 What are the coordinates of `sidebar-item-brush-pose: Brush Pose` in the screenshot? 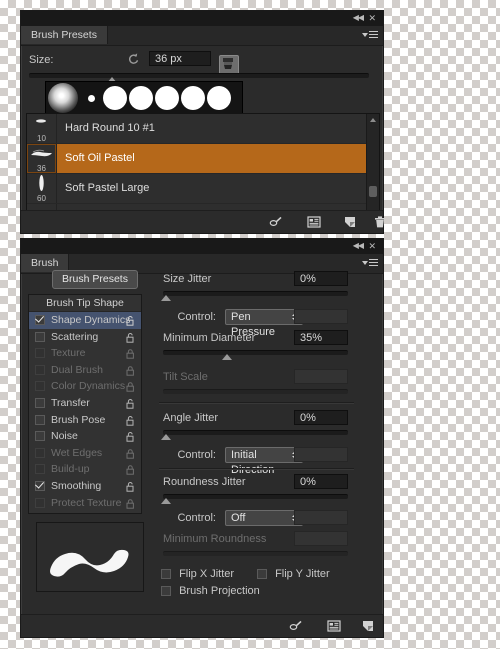 It's located at (85, 420).